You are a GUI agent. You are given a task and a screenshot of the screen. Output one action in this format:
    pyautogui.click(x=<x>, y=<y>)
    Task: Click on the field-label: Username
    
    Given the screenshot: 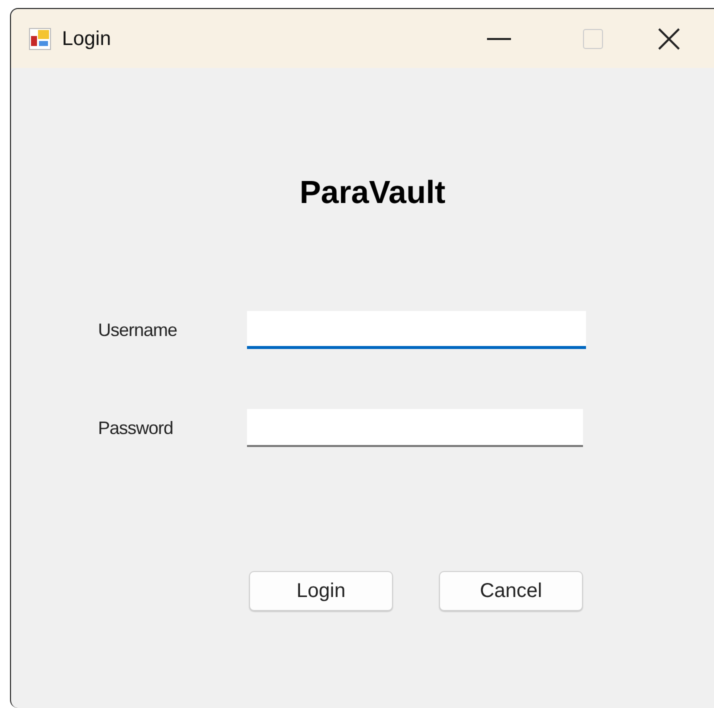 What is the action you would take?
    pyautogui.click(x=138, y=330)
    